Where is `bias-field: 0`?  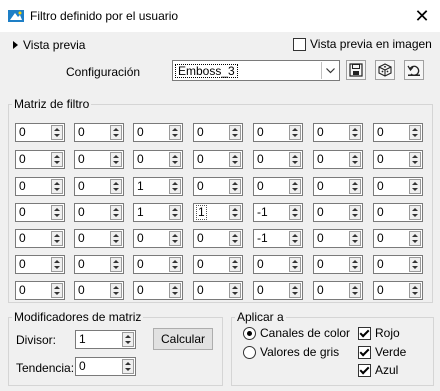
bias-field: 0 is located at coordinates (105, 366).